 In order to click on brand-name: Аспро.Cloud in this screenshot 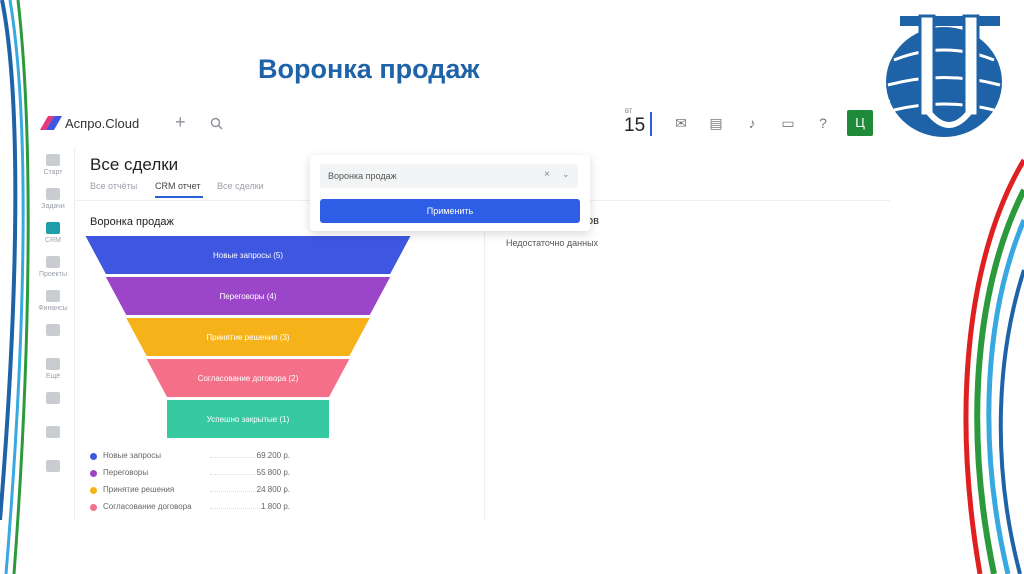, I will do `click(102, 123)`.